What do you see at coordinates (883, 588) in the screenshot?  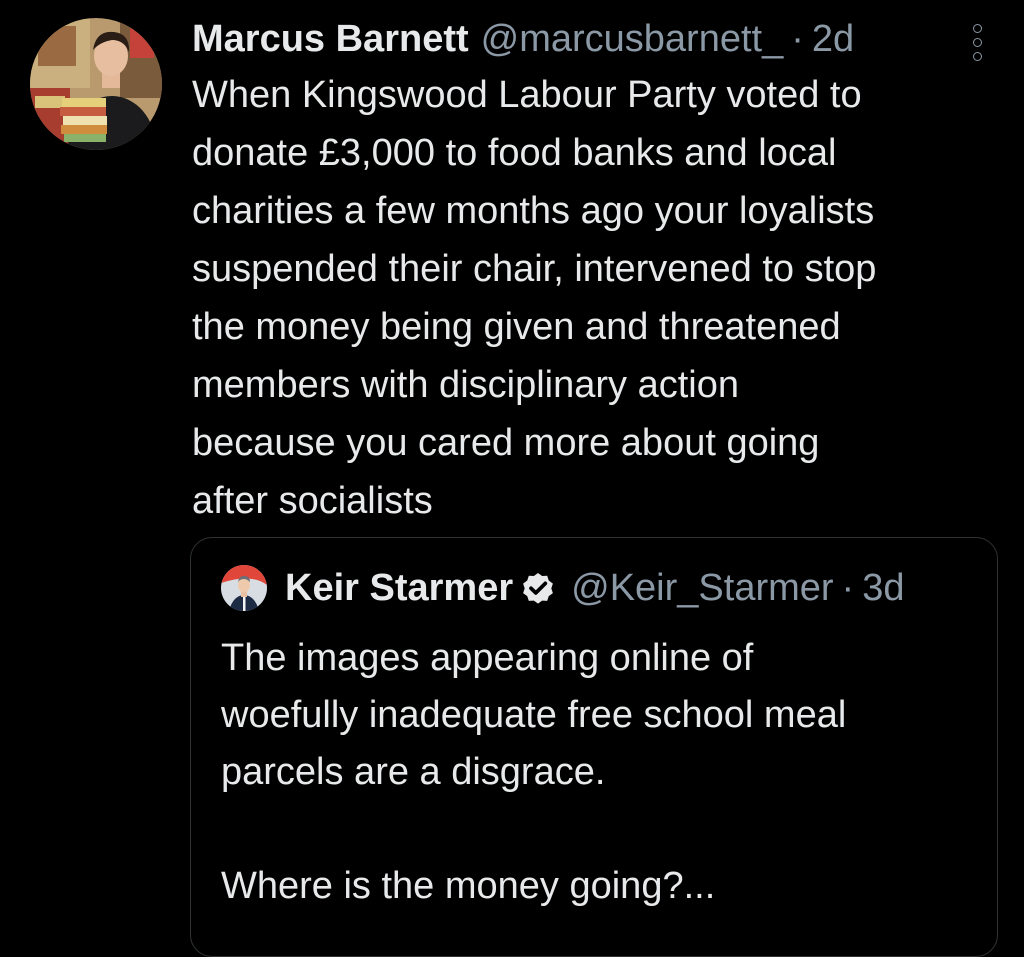 I see `quoted-tweet-timestamp: 3d` at bounding box center [883, 588].